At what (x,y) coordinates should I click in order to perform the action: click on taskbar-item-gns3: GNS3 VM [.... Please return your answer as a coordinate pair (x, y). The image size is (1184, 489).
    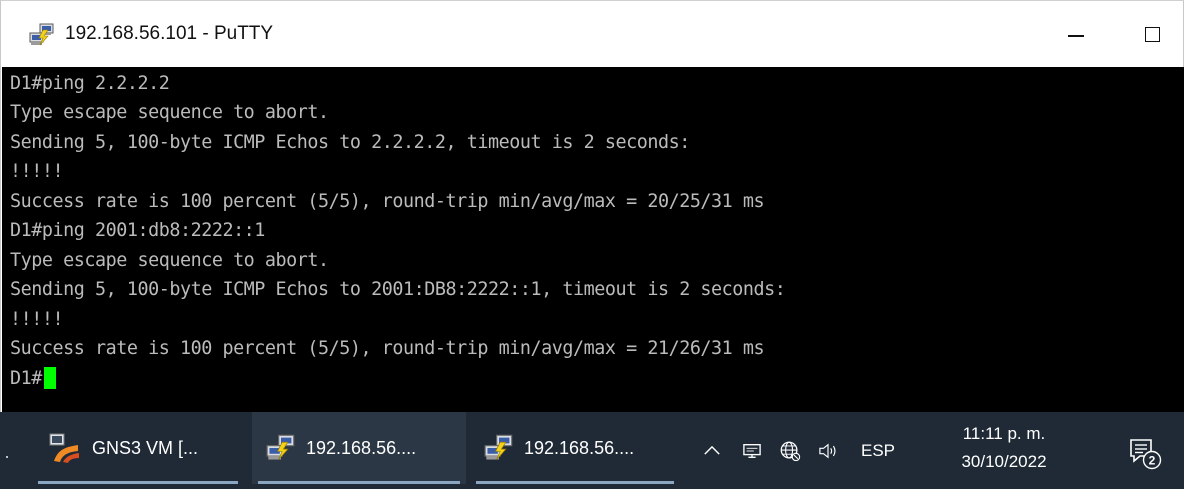
    Looking at the image, I should click on (138, 448).